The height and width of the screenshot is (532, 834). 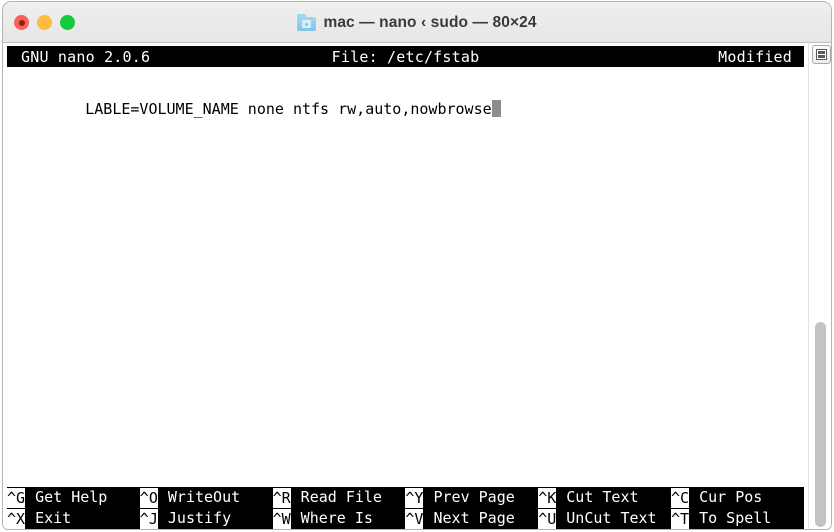 I want to click on shortcut-key: ^Y, so click(x=414, y=497).